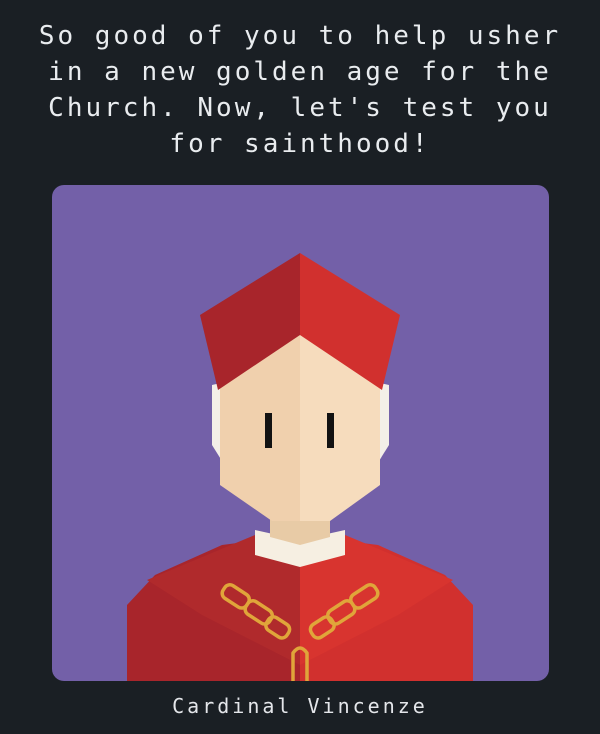  Describe the element at coordinates (300, 706) in the screenshot. I see `character-name: Cardinal Vincenze` at that location.